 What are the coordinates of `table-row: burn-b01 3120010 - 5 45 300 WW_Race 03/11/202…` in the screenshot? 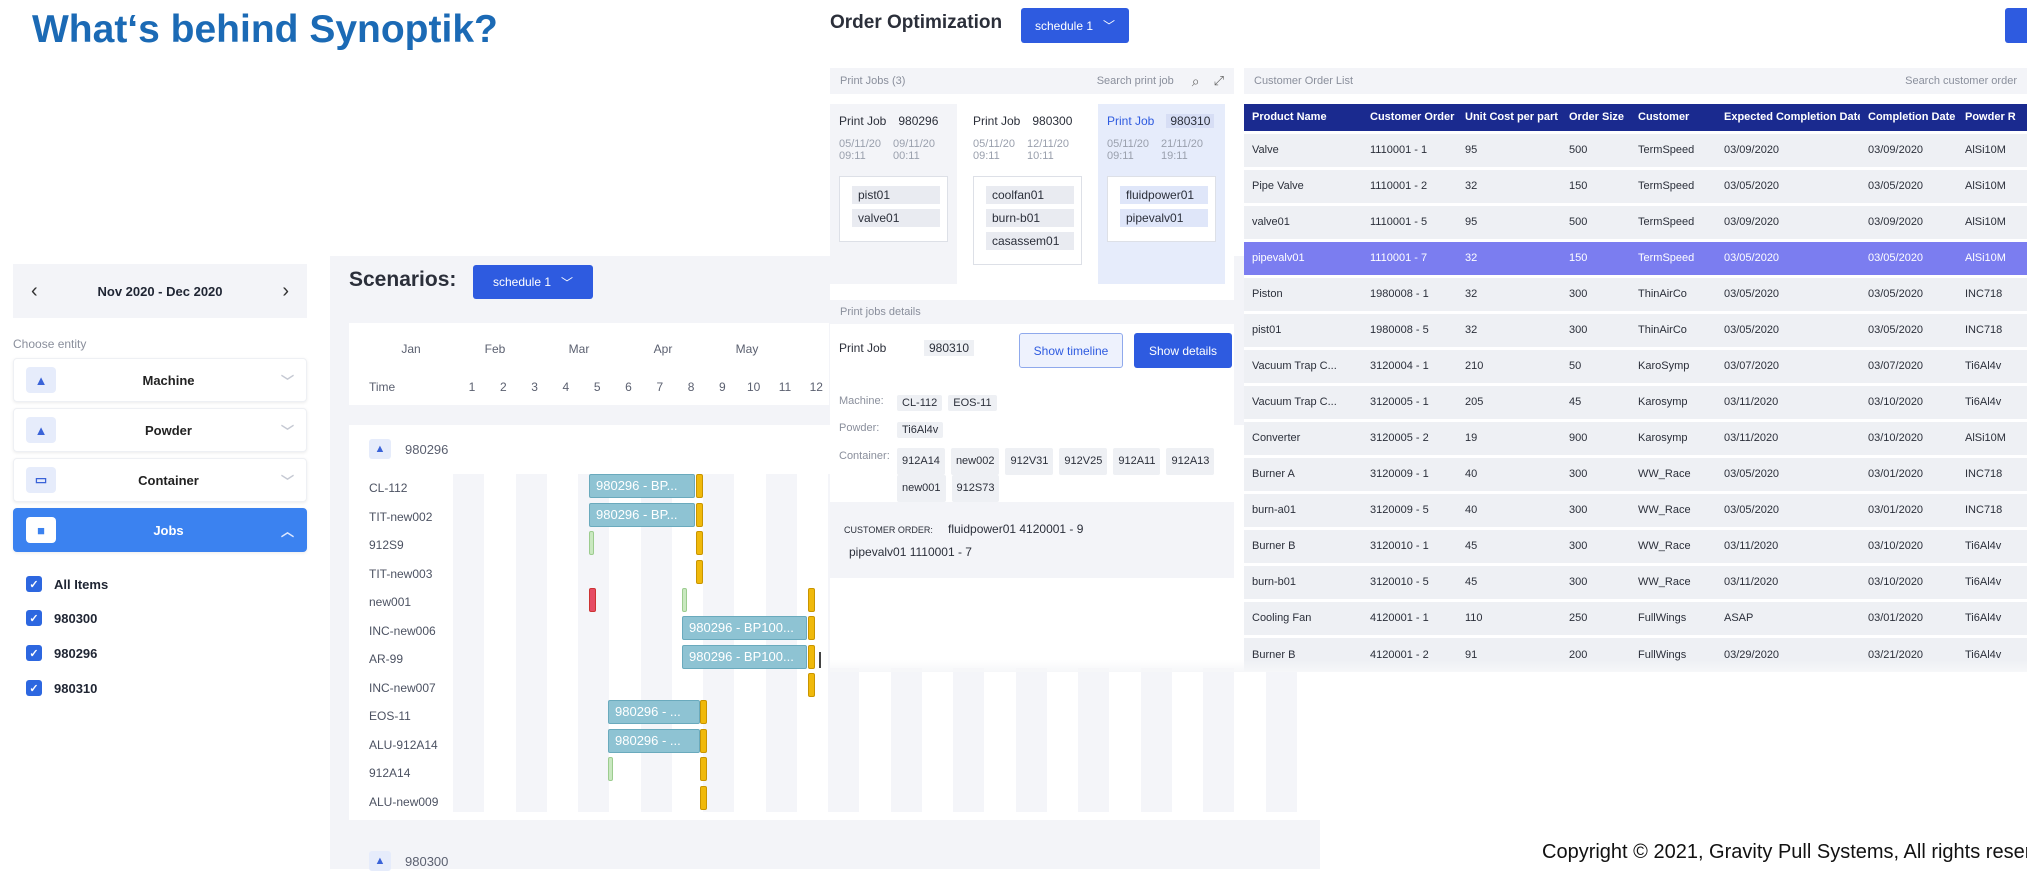 It's located at (1635, 581).